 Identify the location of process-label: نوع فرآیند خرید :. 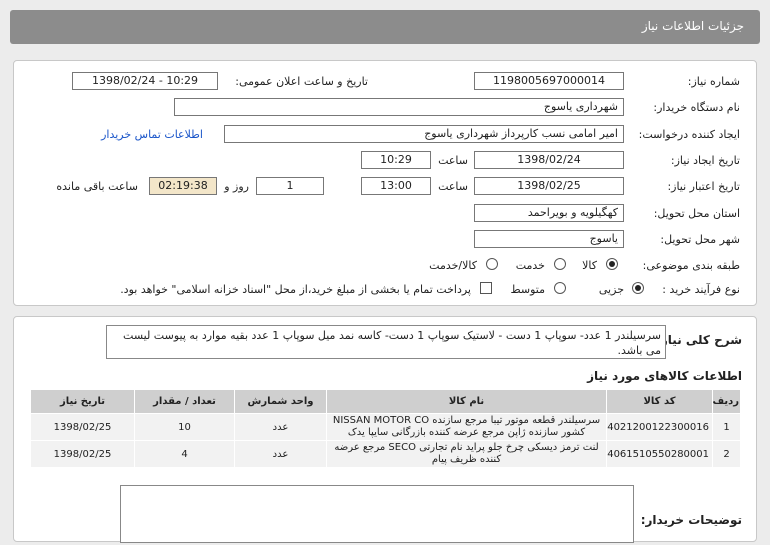
(701, 289).